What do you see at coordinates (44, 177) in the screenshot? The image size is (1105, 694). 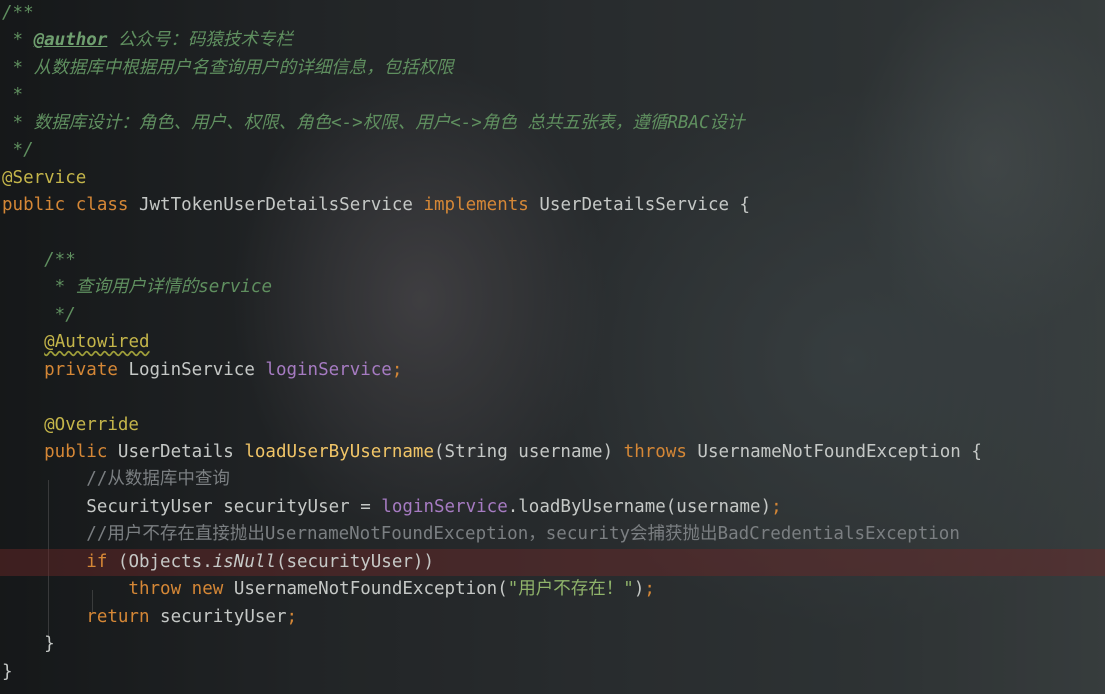 I see `code-token: @Service` at bounding box center [44, 177].